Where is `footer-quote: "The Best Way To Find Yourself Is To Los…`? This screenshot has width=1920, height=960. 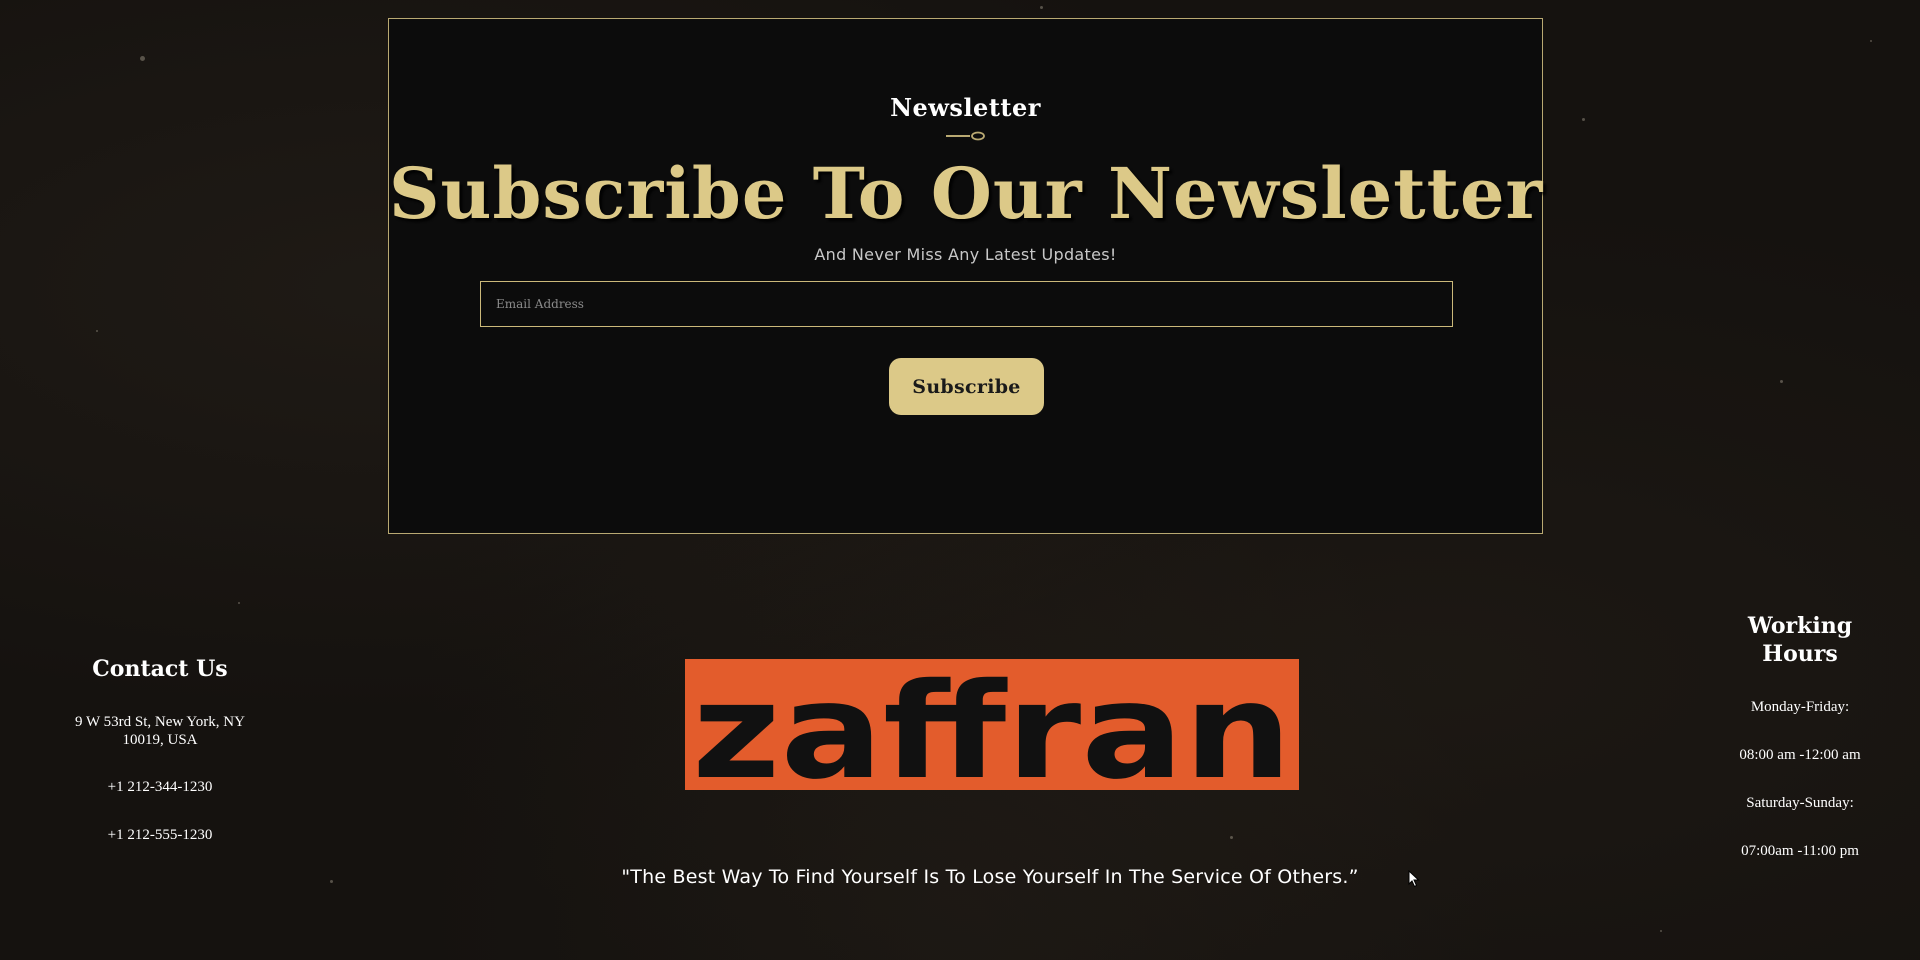 footer-quote: "The Best Way To Find Yourself Is To Los… is located at coordinates (990, 877).